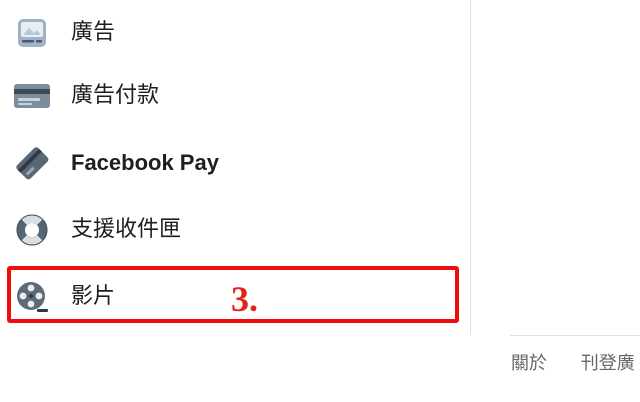 The width and height of the screenshot is (640, 402). Describe the element at coordinates (32, 163) in the screenshot. I see `facebook-pay-icon` at that location.